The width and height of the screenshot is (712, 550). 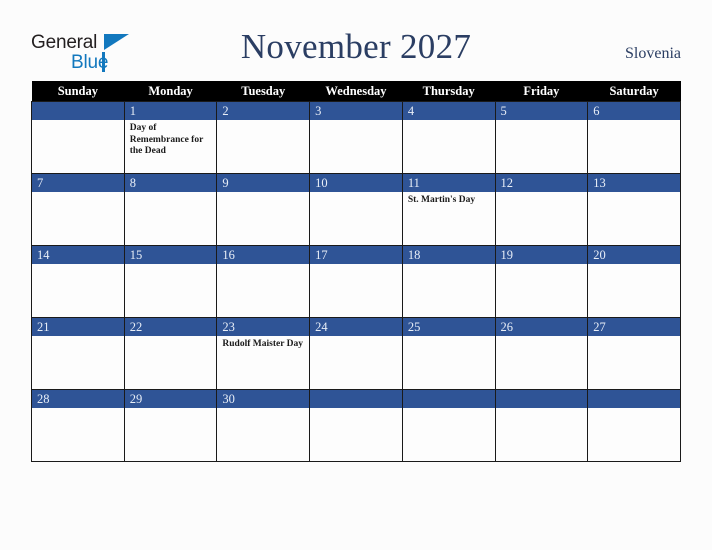 I want to click on calendar-week-row: 14 15 16 17 18 19 20, so click(x=356, y=281).